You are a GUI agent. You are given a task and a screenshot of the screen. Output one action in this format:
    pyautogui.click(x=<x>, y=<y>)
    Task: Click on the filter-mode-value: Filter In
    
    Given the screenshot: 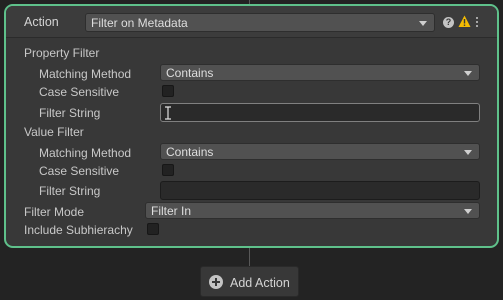 What is the action you would take?
    pyautogui.click(x=171, y=210)
    